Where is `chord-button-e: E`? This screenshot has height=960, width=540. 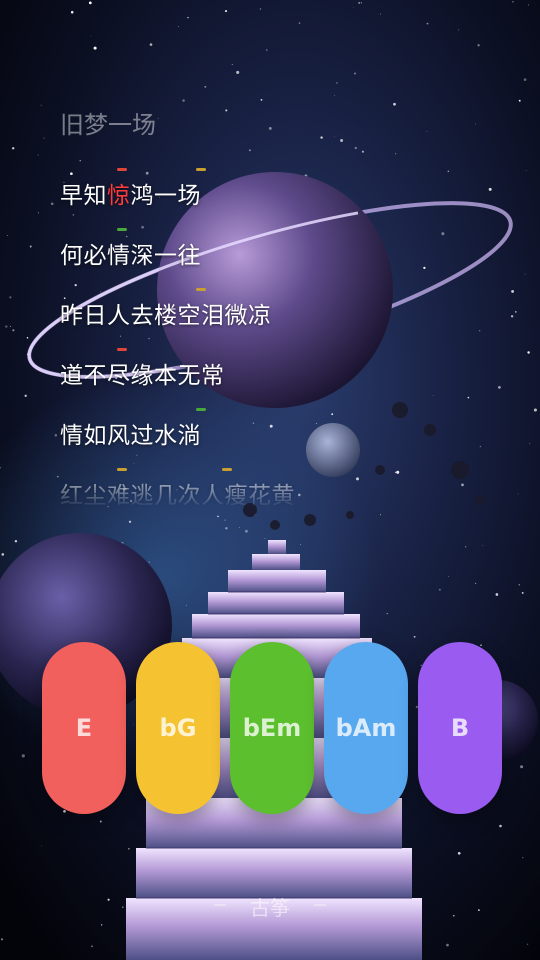 chord-button-e: E is located at coordinates (84, 728).